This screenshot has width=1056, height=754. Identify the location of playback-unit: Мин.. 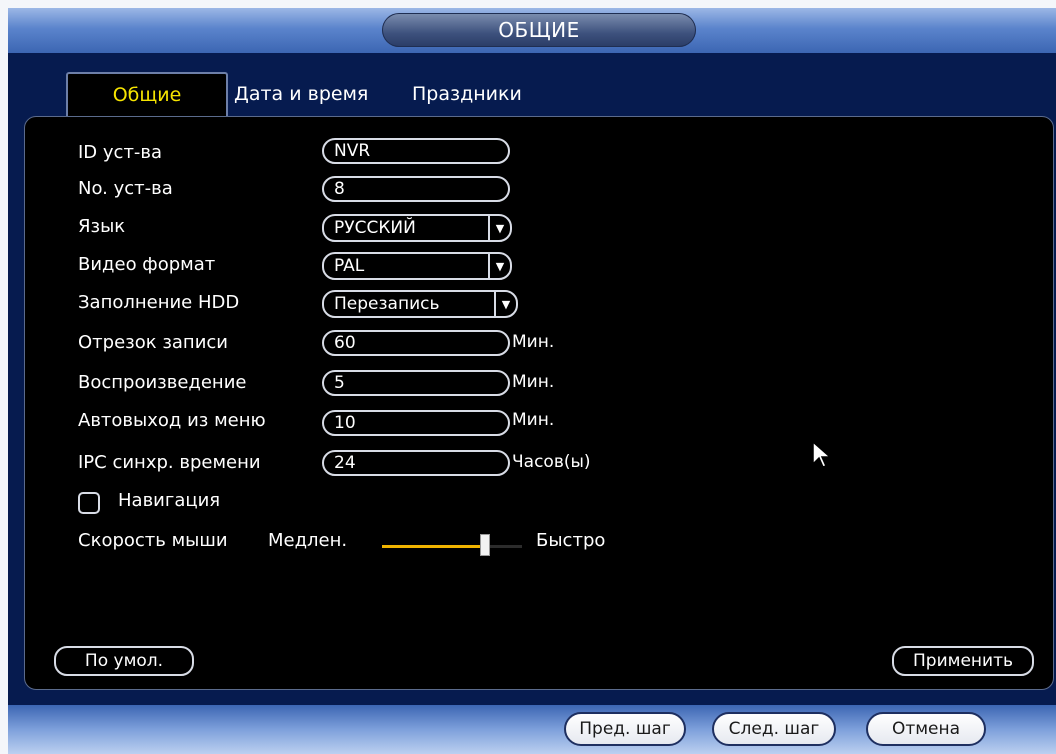
(533, 382).